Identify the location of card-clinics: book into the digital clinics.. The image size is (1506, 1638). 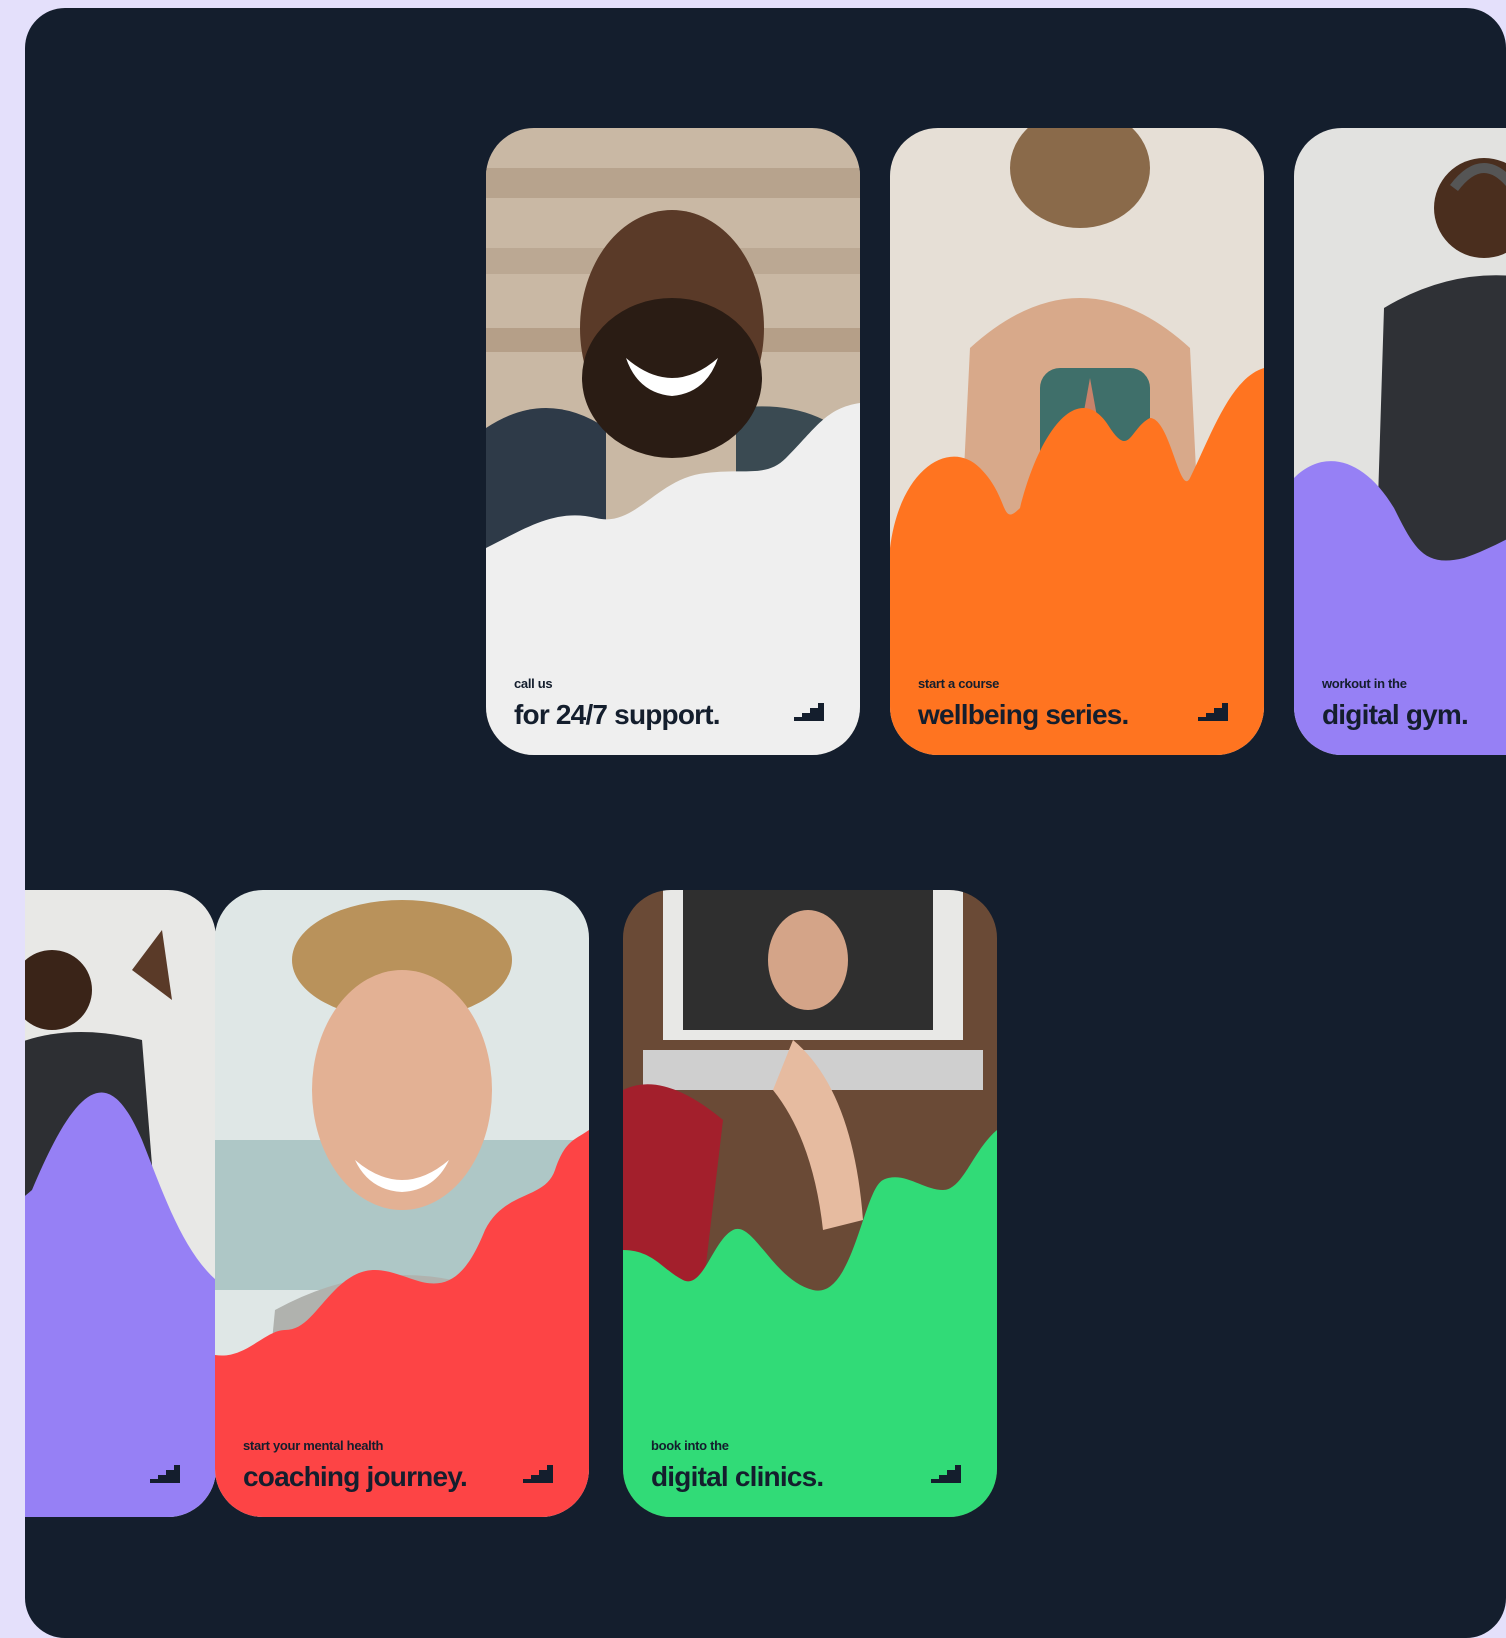
(810, 1203).